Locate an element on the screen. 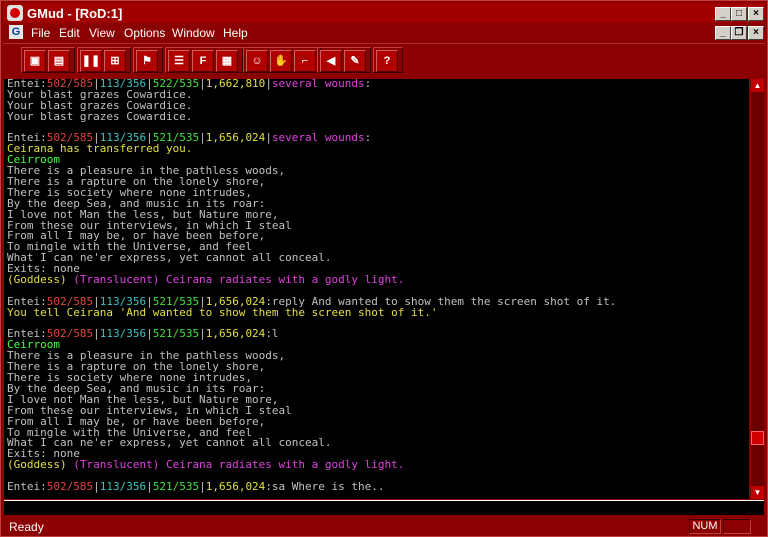 This screenshot has height=537, width=768. scroll-down-arrow-icon: ▼ is located at coordinates (757, 492).